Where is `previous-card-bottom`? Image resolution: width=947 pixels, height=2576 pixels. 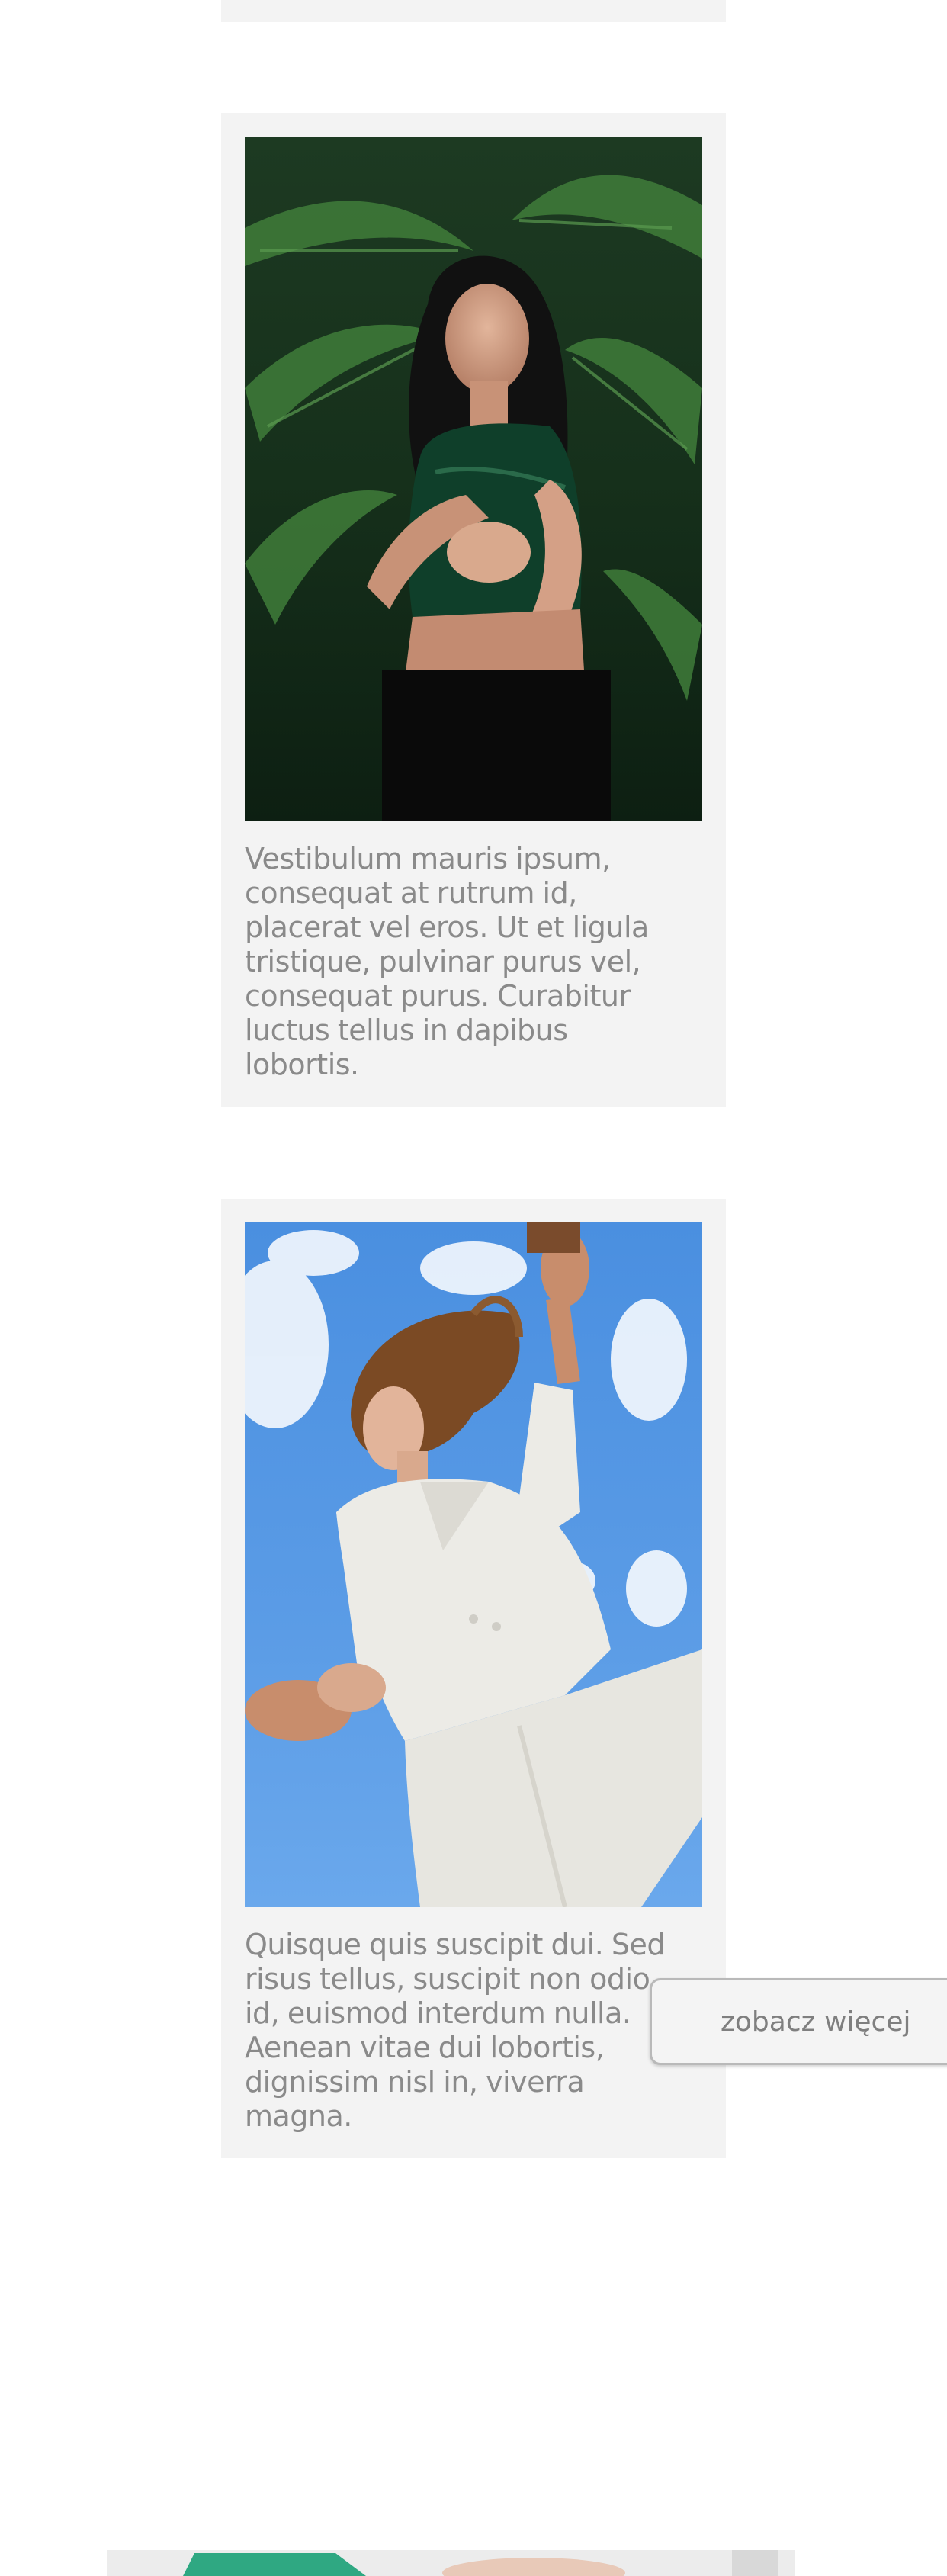 previous-card-bottom is located at coordinates (474, 11).